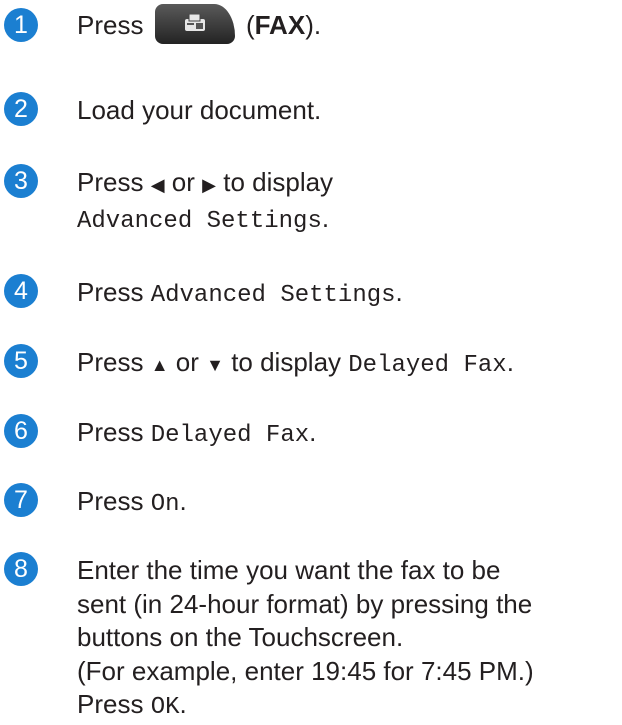 The image size is (622, 725). Describe the element at coordinates (21, 181) in the screenshot. I see `step-number: 3` at that location.